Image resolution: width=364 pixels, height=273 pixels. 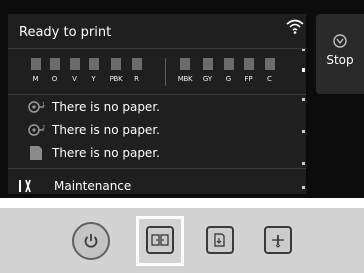 I want to click on maintenance-label: Maintenance, so click(x=93, y=186).